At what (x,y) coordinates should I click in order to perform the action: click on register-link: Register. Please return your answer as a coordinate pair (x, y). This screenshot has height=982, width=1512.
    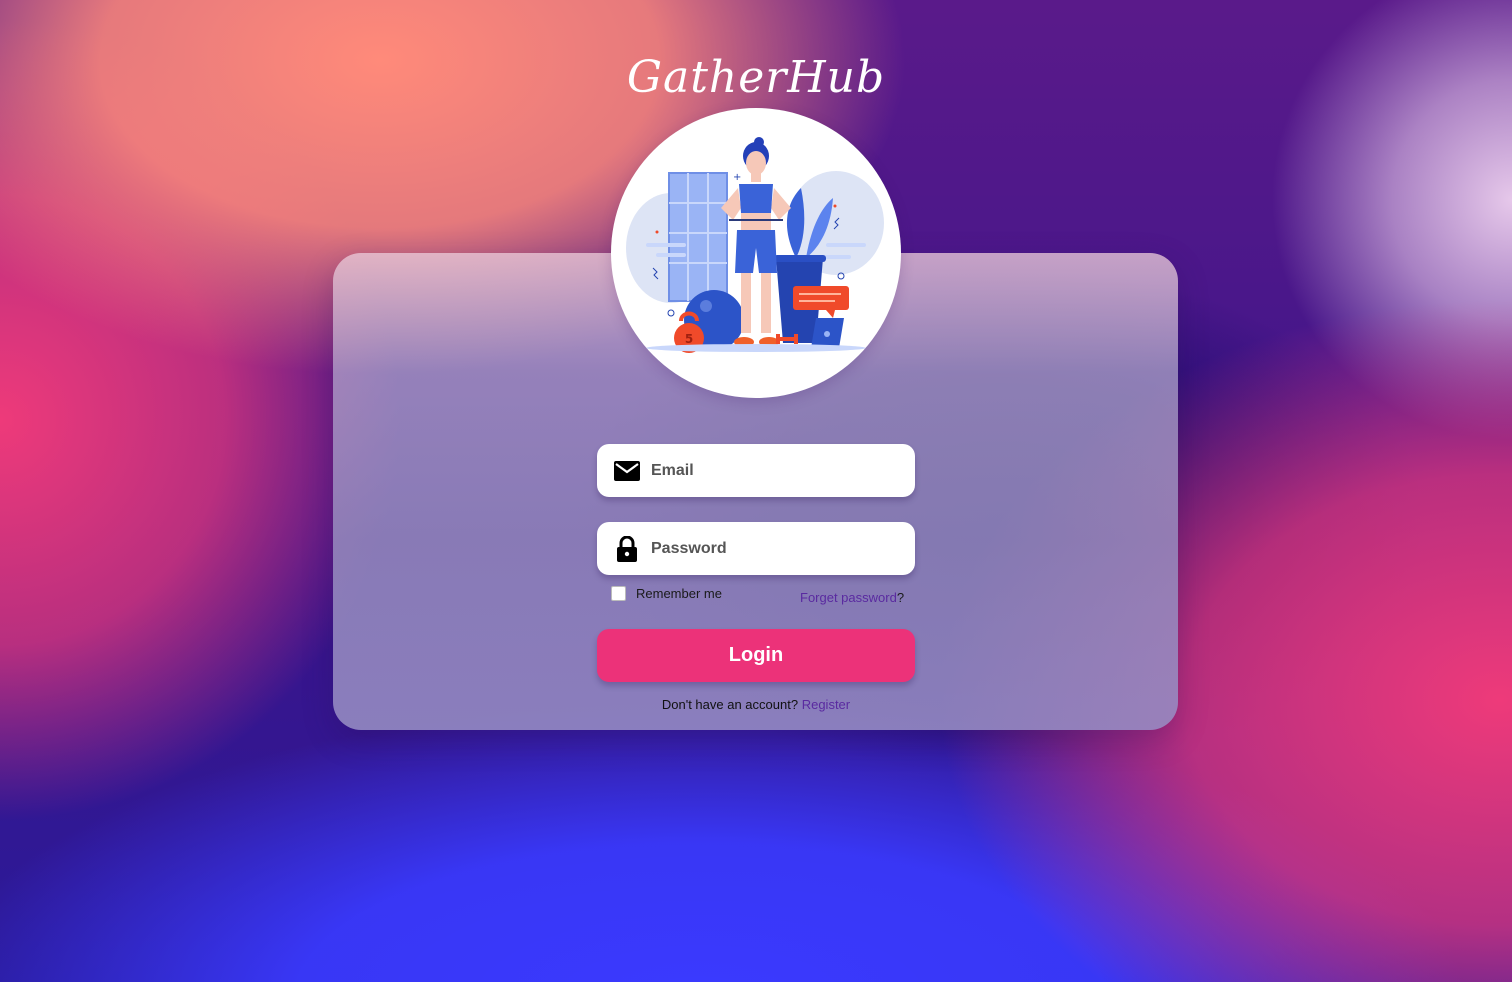
    Looking at the image, I should click on (826, 704).